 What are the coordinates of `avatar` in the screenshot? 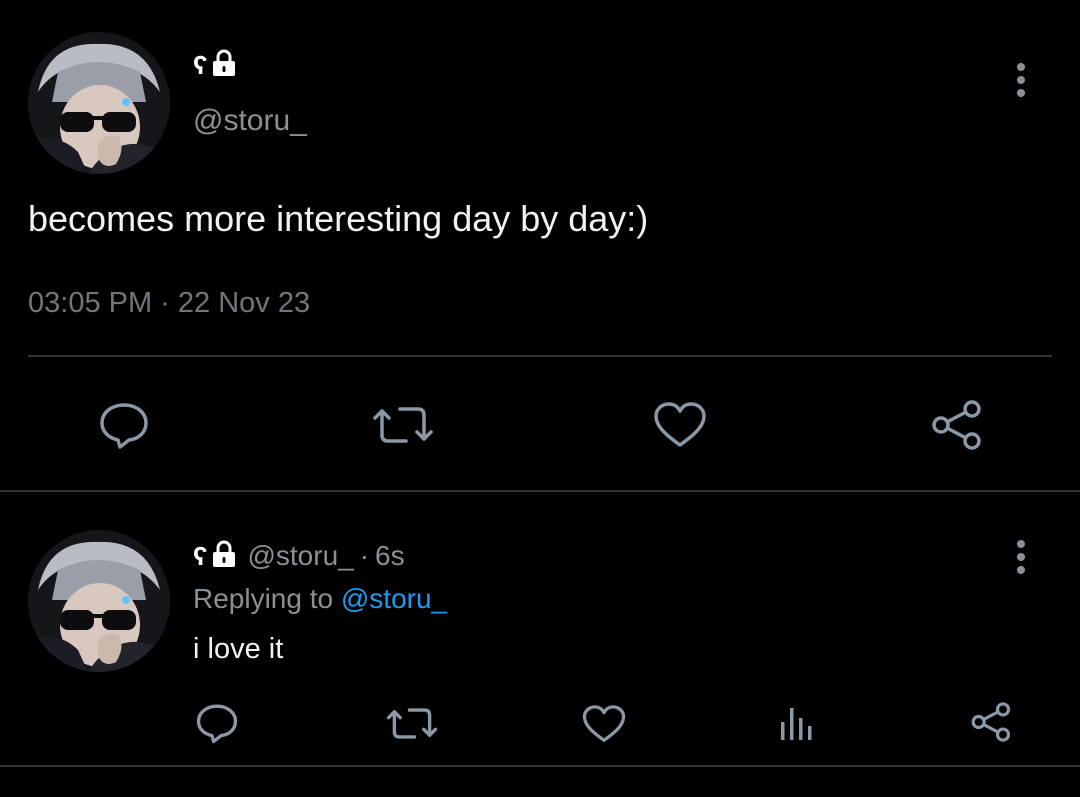 It's located at (99, 103).